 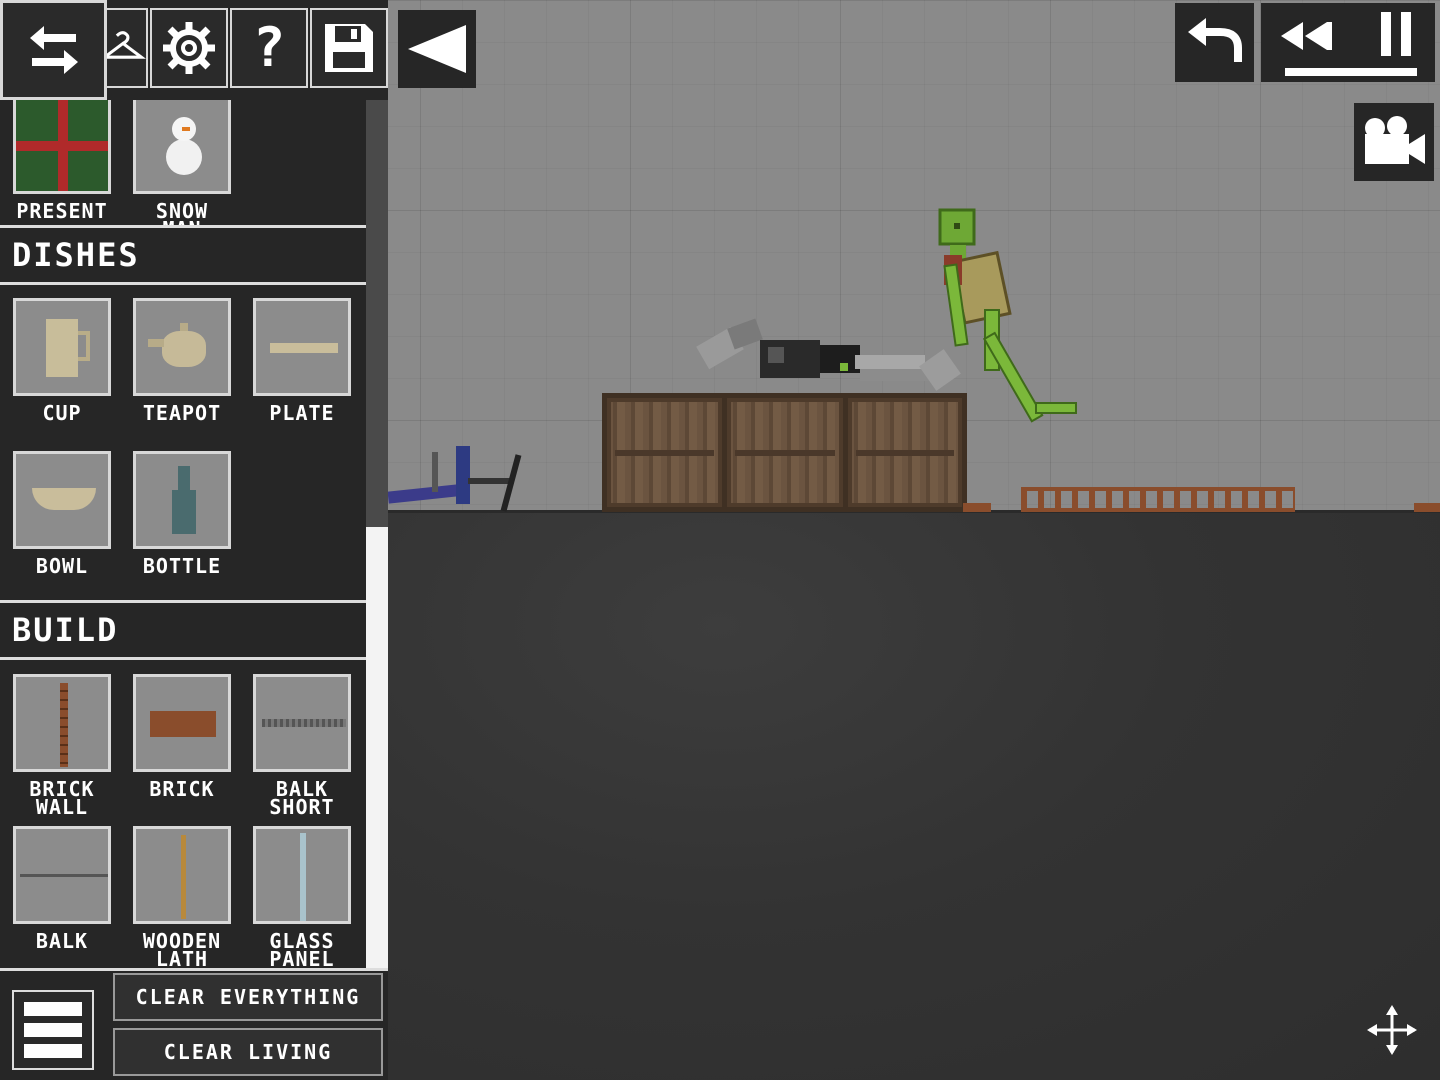 I want to click on swap-arrows-icon, so click(x=53, y=50).